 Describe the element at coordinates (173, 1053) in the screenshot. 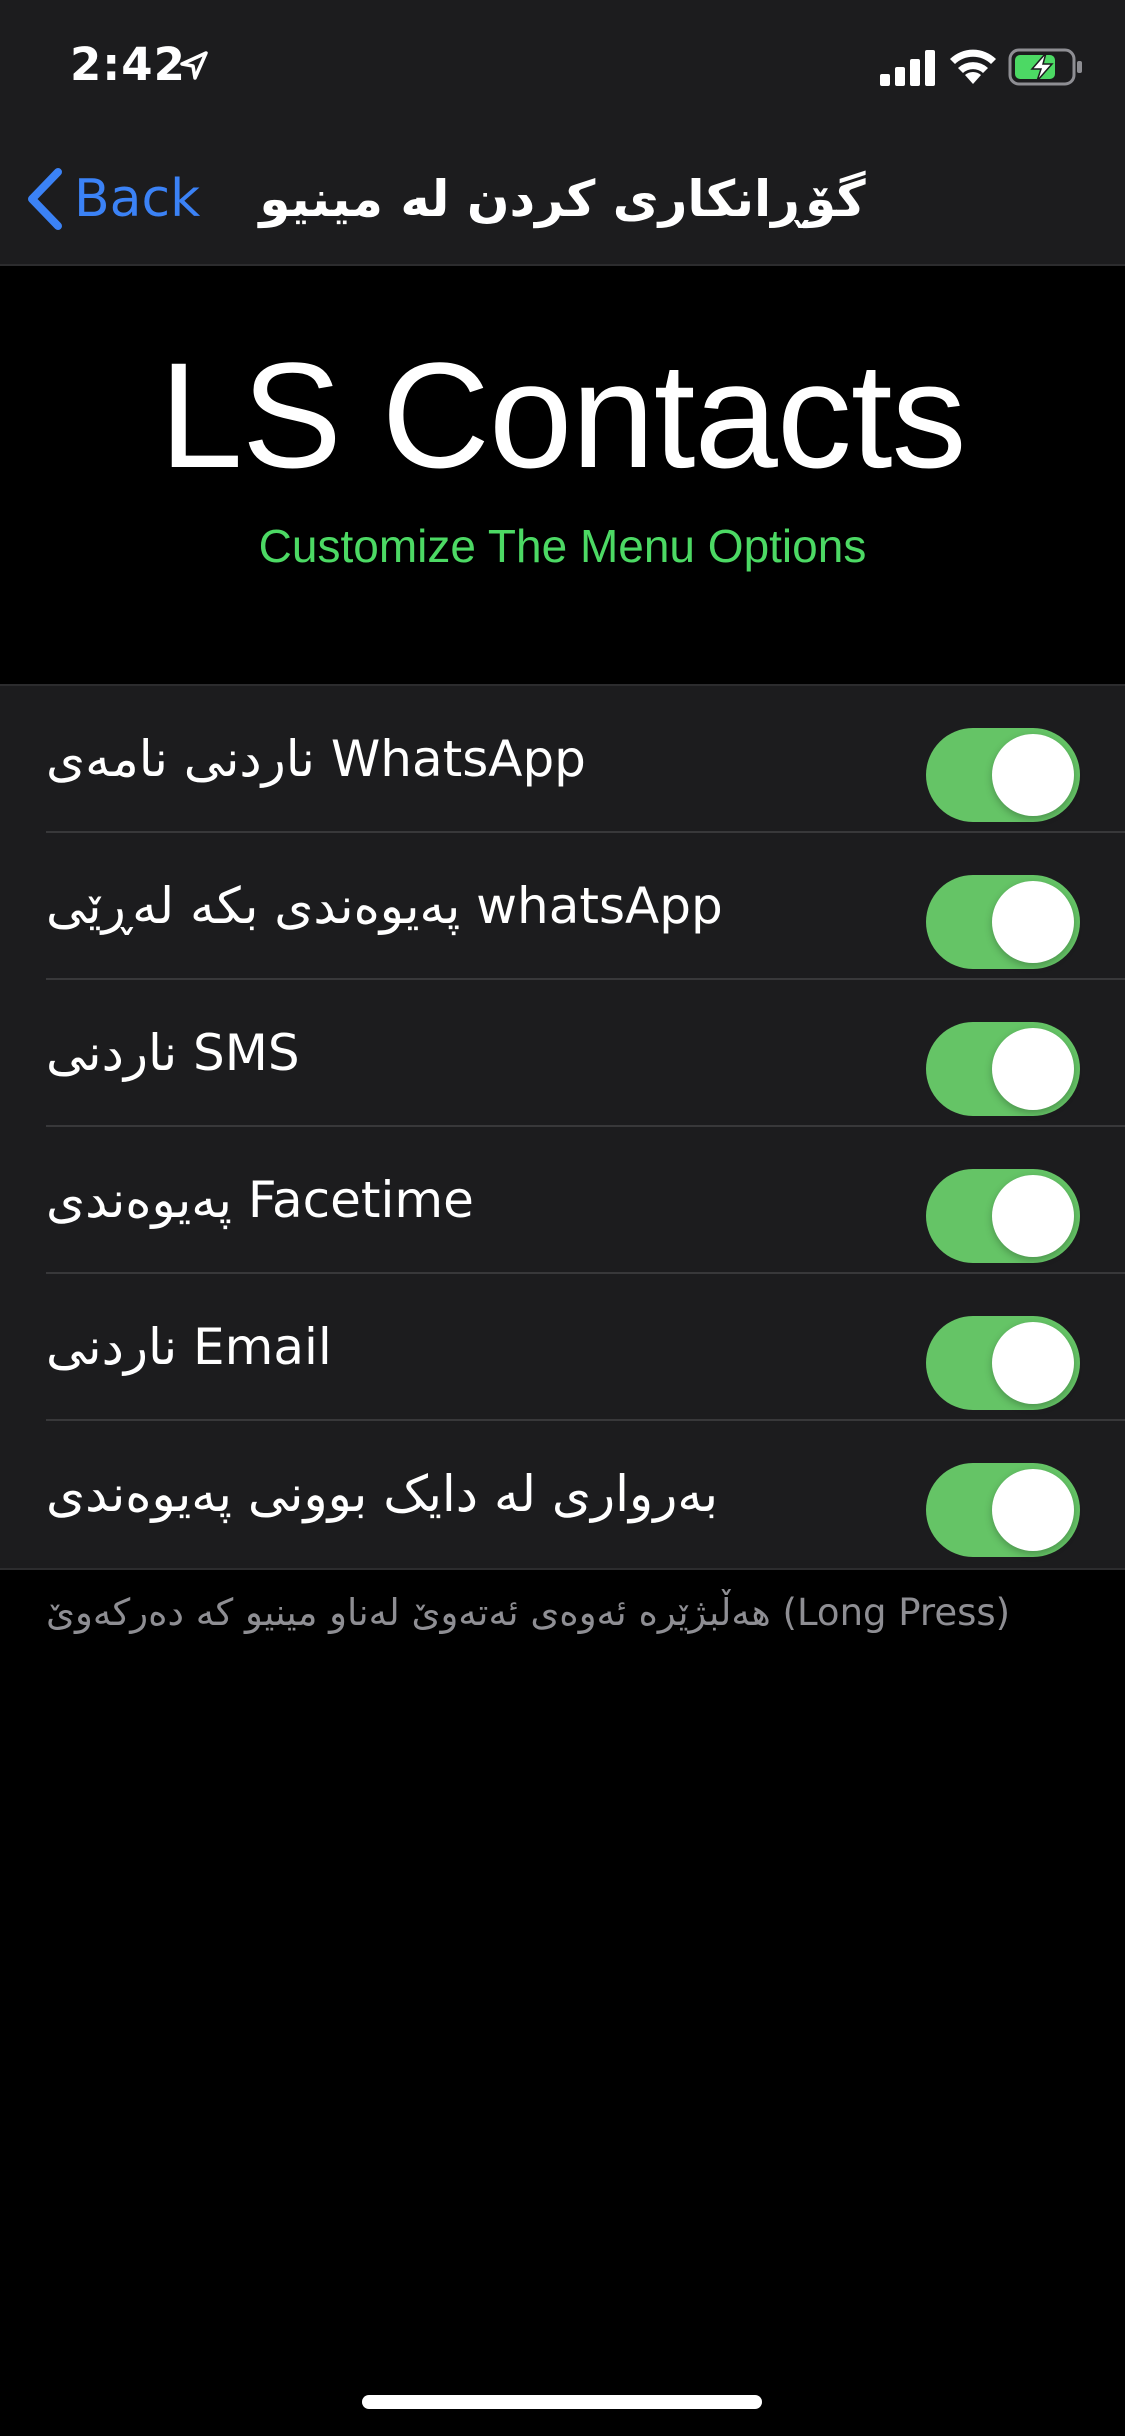

I see `setting-label: ناردنی SMS` at that location.